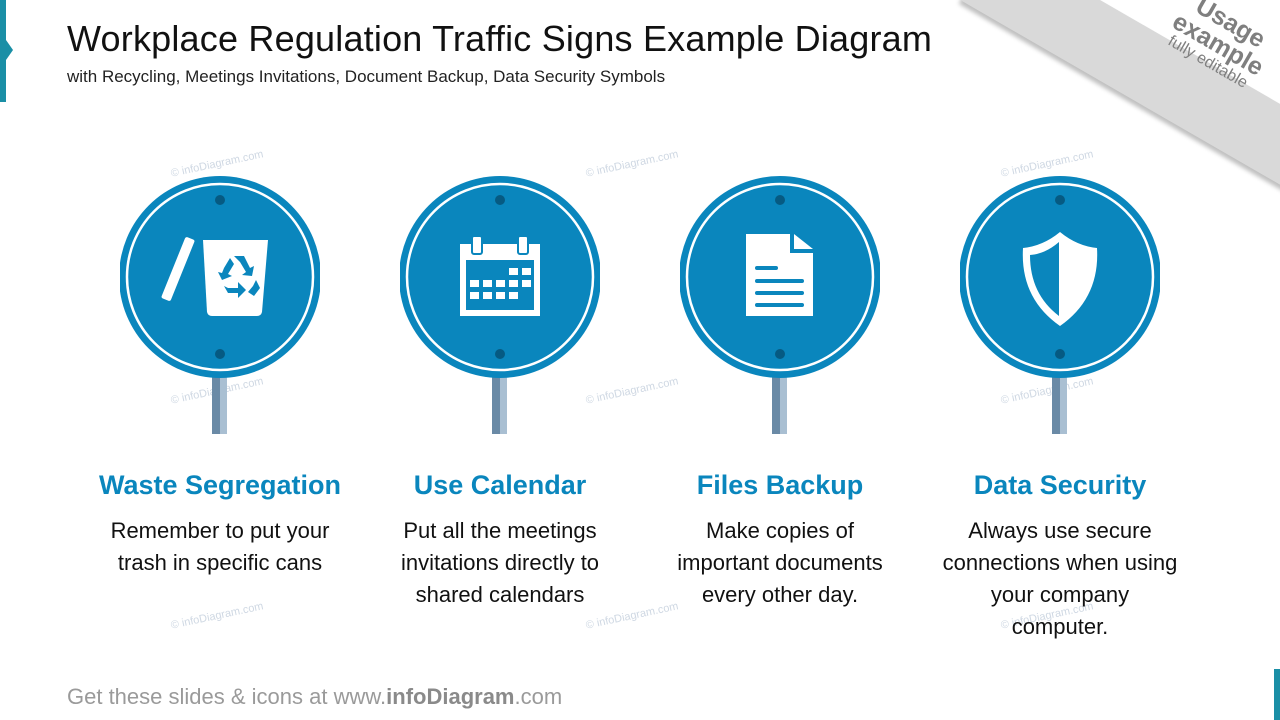 Image resolution: width=1280 pixels, height=720 pixels. Describe the element at coordinates (220, 485) in the screenshot. I see `sign-title-waste-segregation: Waste Segregation` at that location.